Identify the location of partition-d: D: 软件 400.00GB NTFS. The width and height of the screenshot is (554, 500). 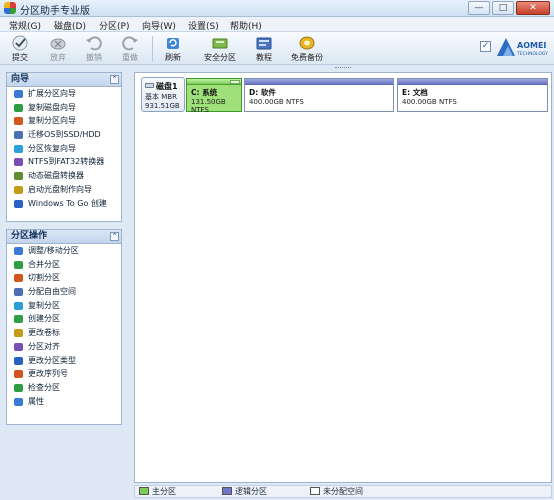
(319, 95).